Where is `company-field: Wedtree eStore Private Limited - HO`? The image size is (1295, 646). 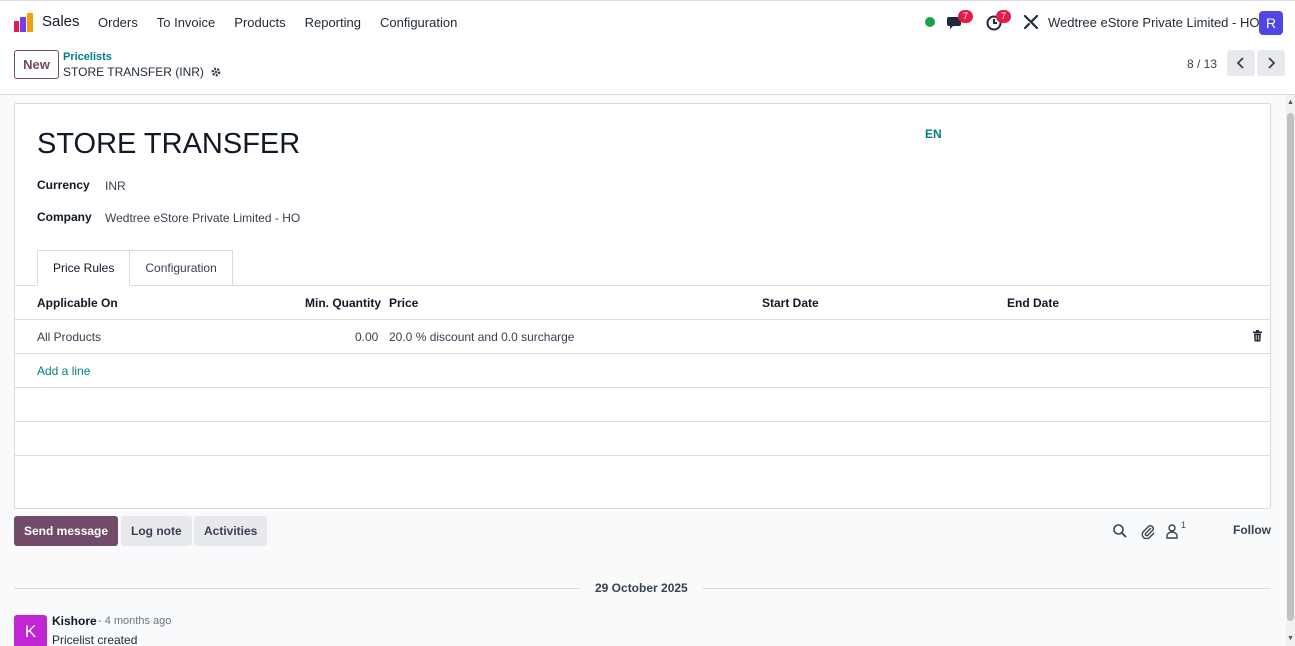 company-field: Wedtree eStore Private Limited - HO is located at coordinates (202, 218).